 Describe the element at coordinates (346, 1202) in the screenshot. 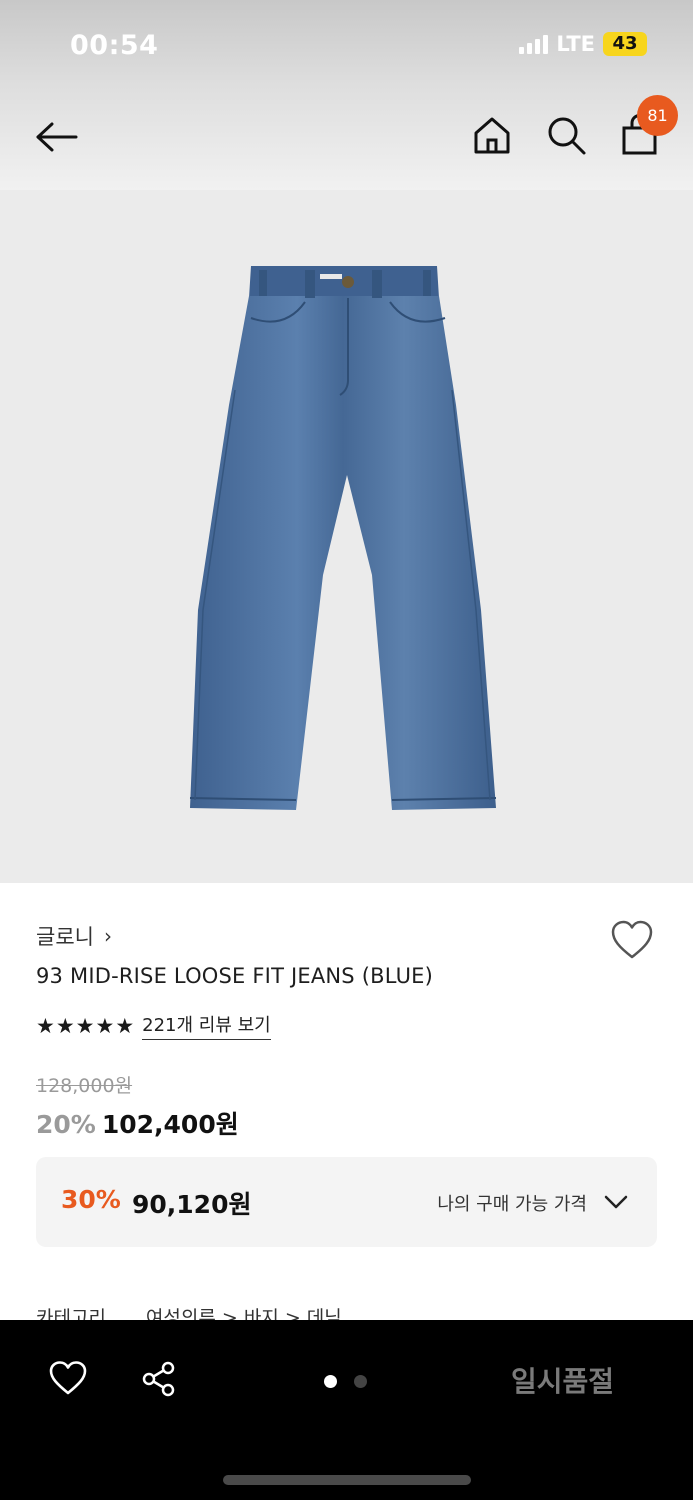

I see `benefit-price-box: 30% 90,120원 나의 구매 가능 가격` at that location.